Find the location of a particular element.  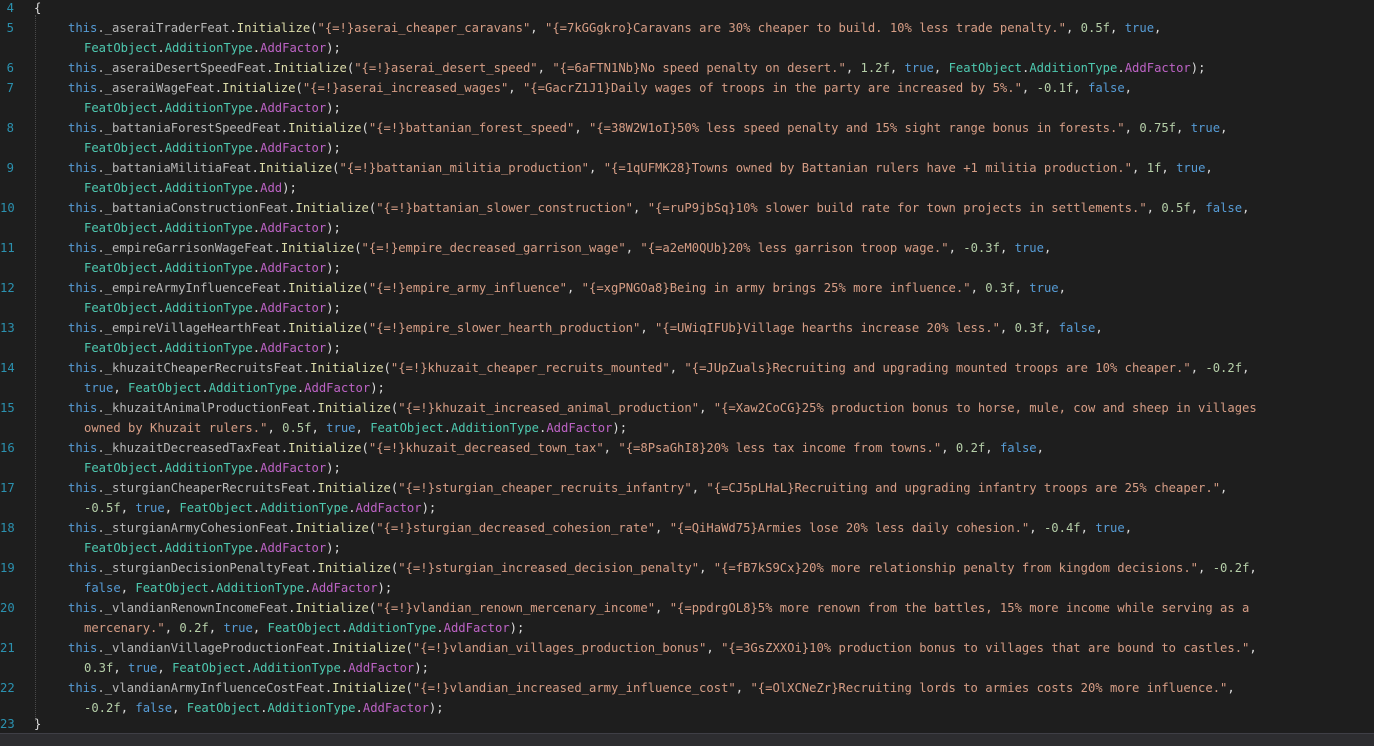

string-literal: "{=!}battanian_slower_construction" is located at coordinates (505, 208).